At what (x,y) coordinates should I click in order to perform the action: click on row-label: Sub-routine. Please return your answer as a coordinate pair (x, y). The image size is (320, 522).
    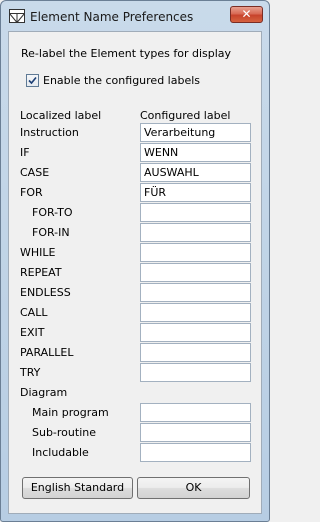
    Looking at the image, I should click on (64, 432).